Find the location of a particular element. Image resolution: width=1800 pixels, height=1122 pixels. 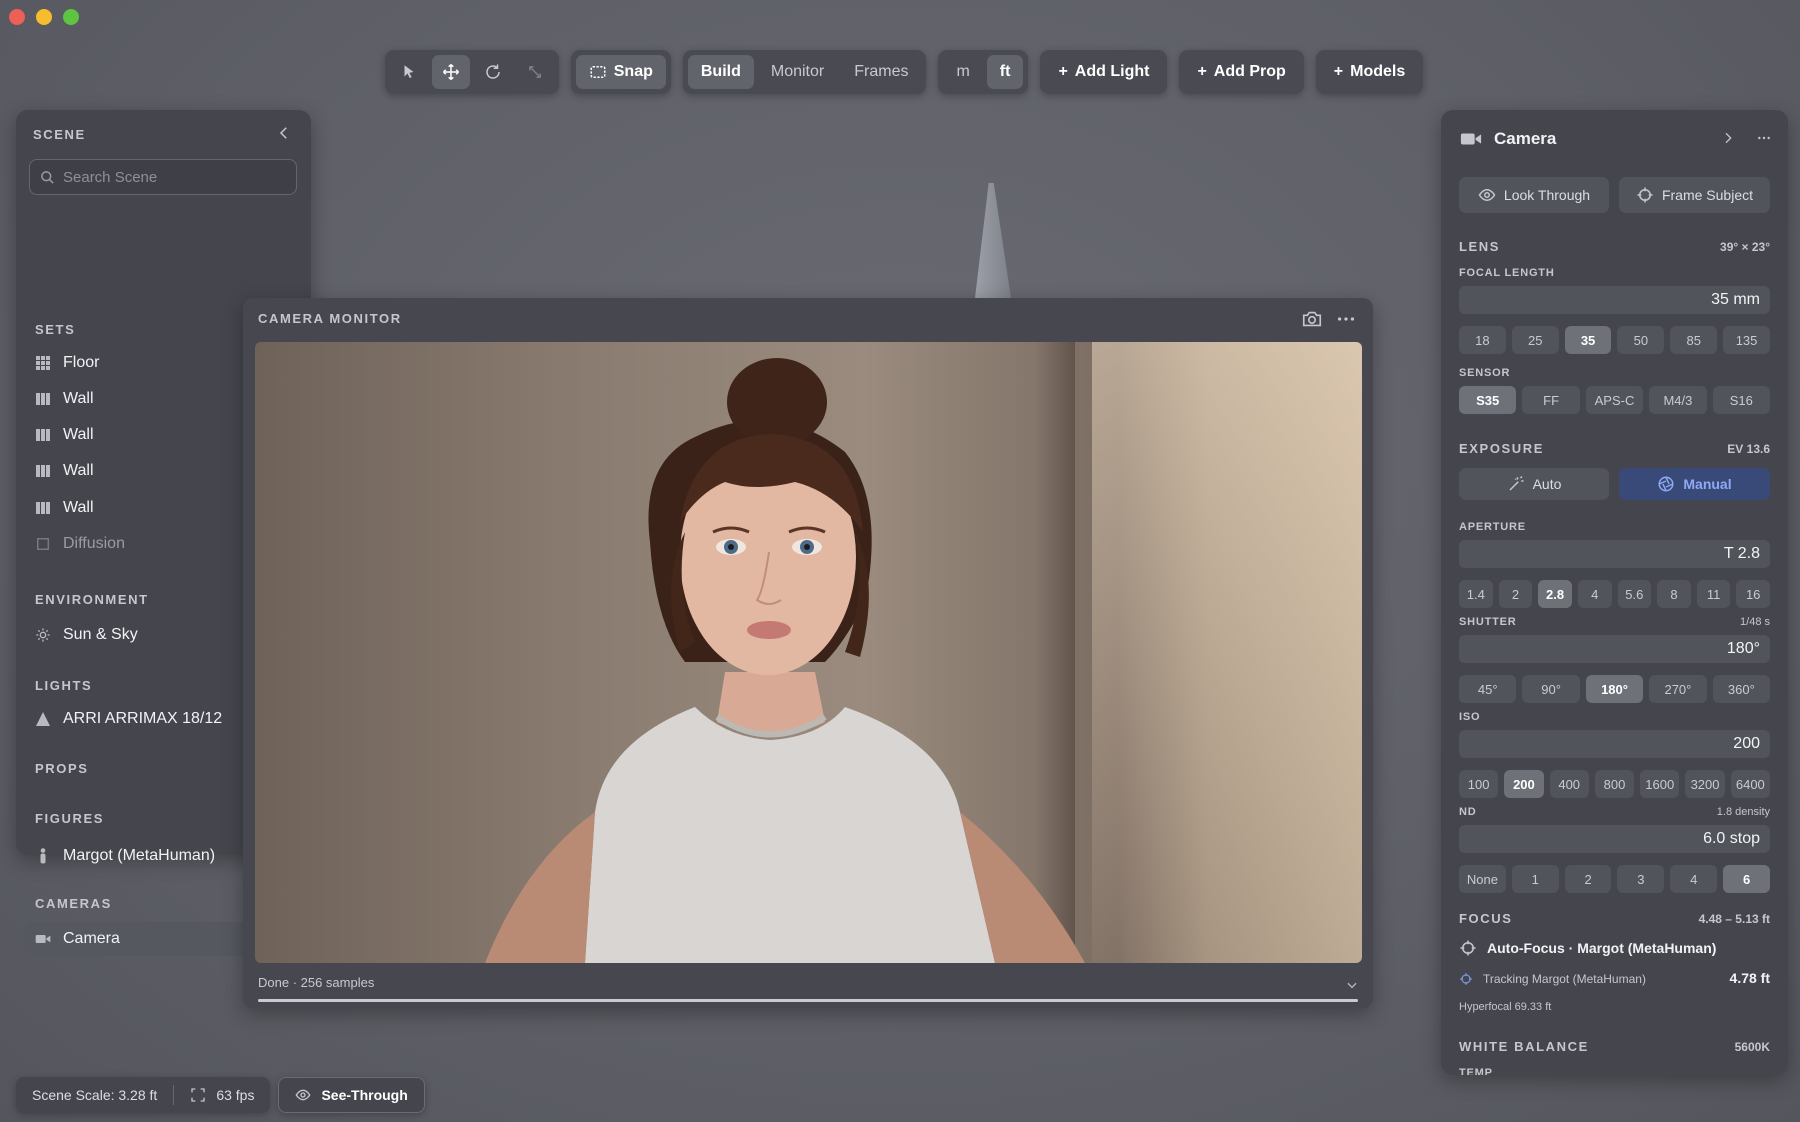

focal-length-presets: 18 25 35 50 85 135 is located at coordinates (1614, 340).